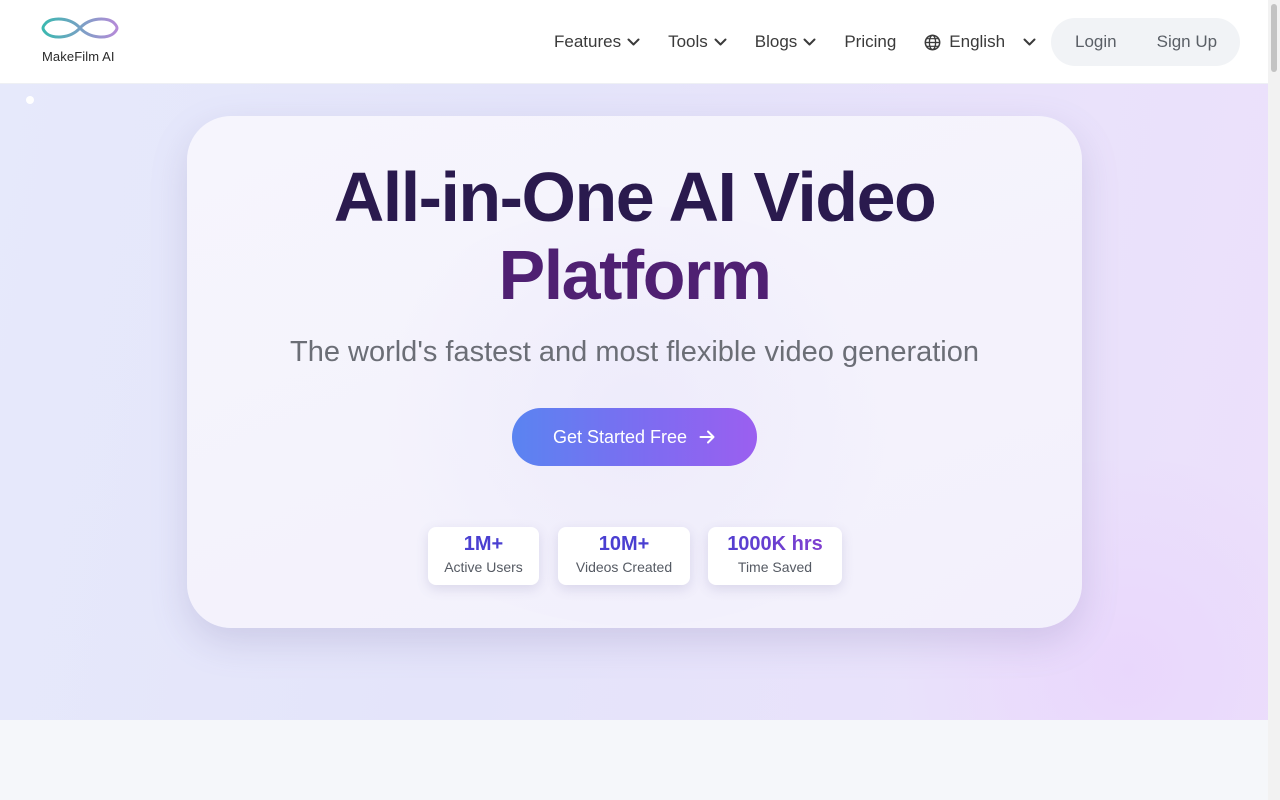  I want to click on stat-value: 1M+, so click(483, 544).